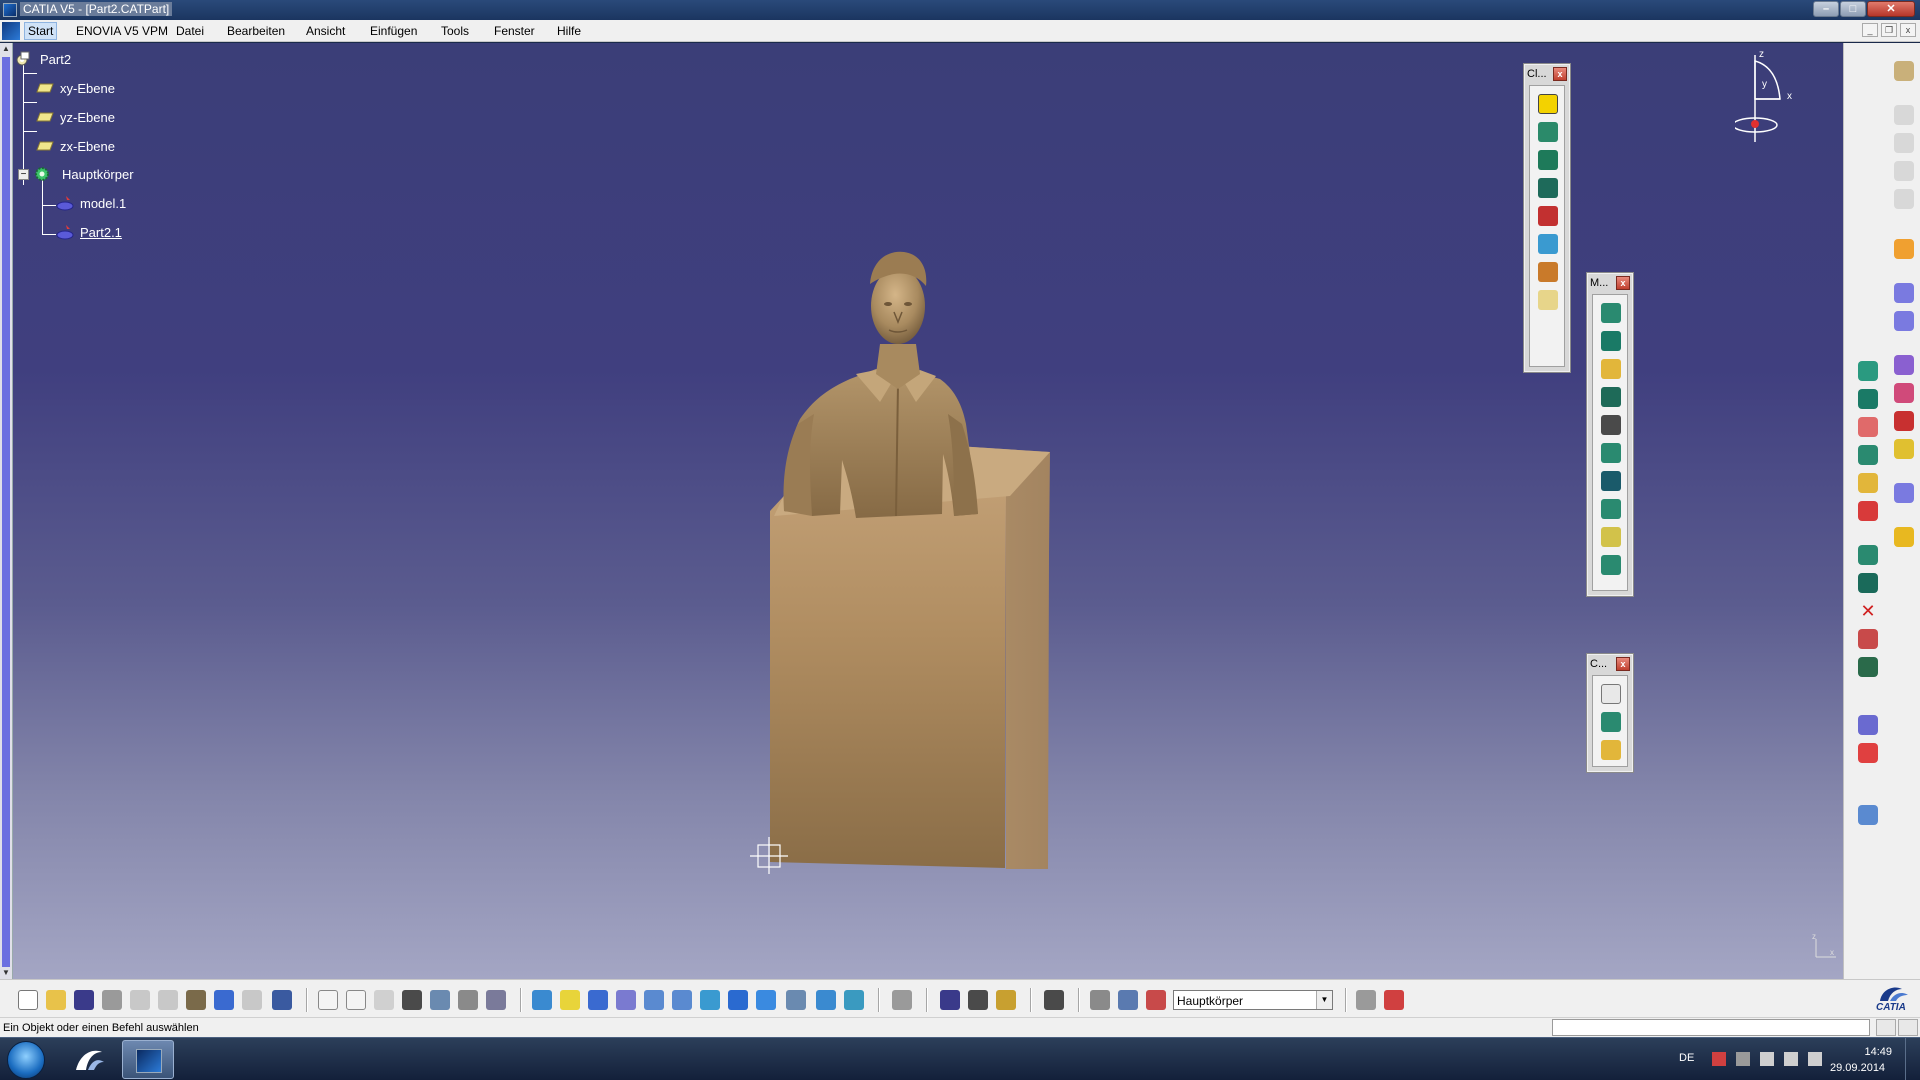 The image size is (1920, 1080). I want to click on knowledge-icon, so click(384, 1000).